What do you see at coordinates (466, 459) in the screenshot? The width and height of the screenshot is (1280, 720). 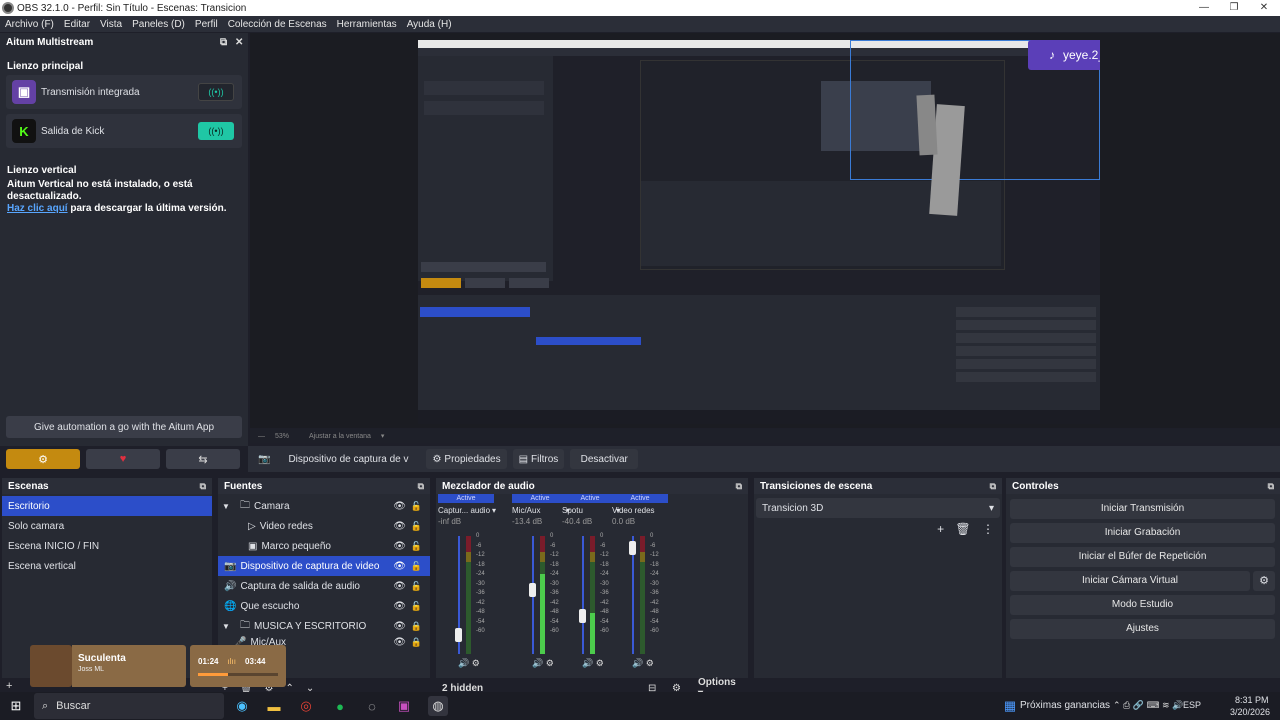 I see `properties-button: ⚙ Propiedades` at bounding box center [466, 459].